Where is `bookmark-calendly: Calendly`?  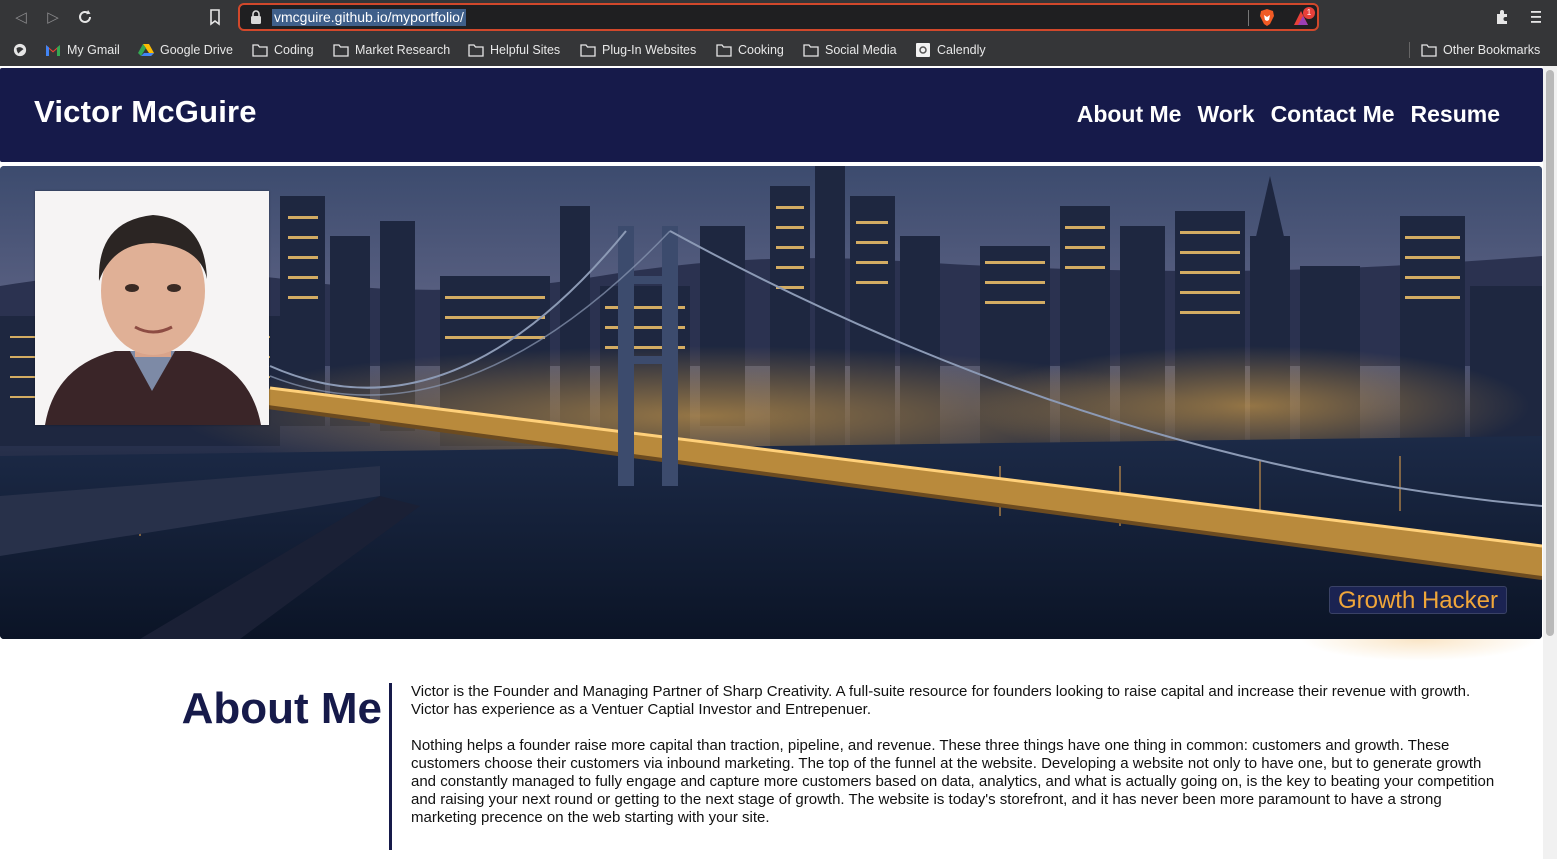
bookmark-calendly: Calendly is located at coordinates (950, 50).